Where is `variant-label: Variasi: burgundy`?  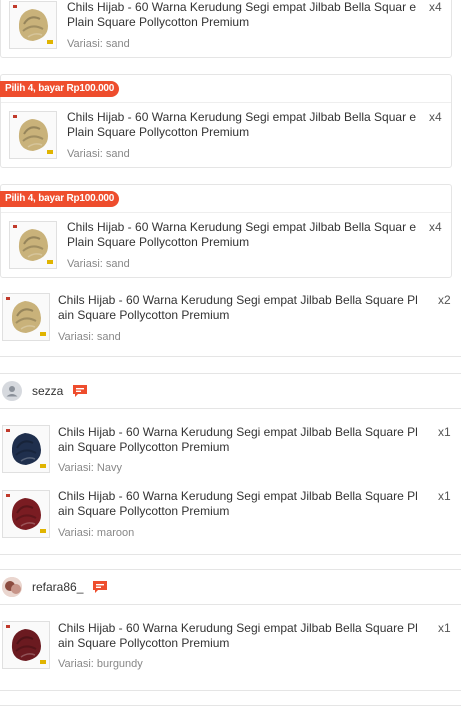
variant-label: Variasi: burgundy is located at coordinates (100, 664).